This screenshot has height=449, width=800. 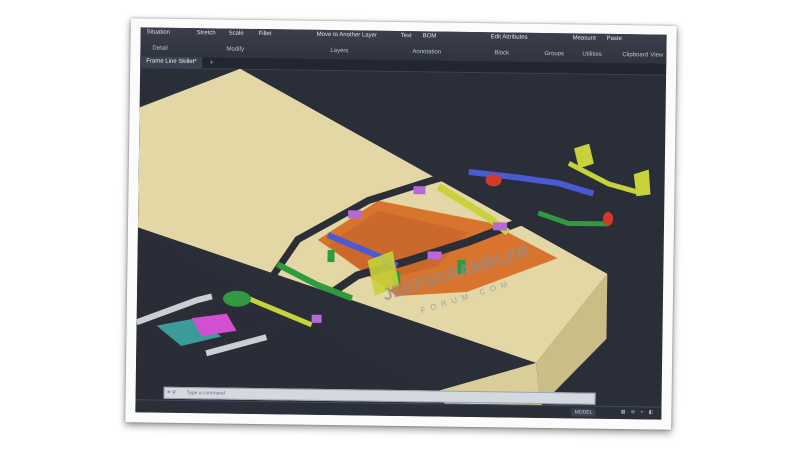 What do you see at coordinates (265, 34) in the screenshot?
I see `fillet-command: Fillet` at bounding box center [265, 34].